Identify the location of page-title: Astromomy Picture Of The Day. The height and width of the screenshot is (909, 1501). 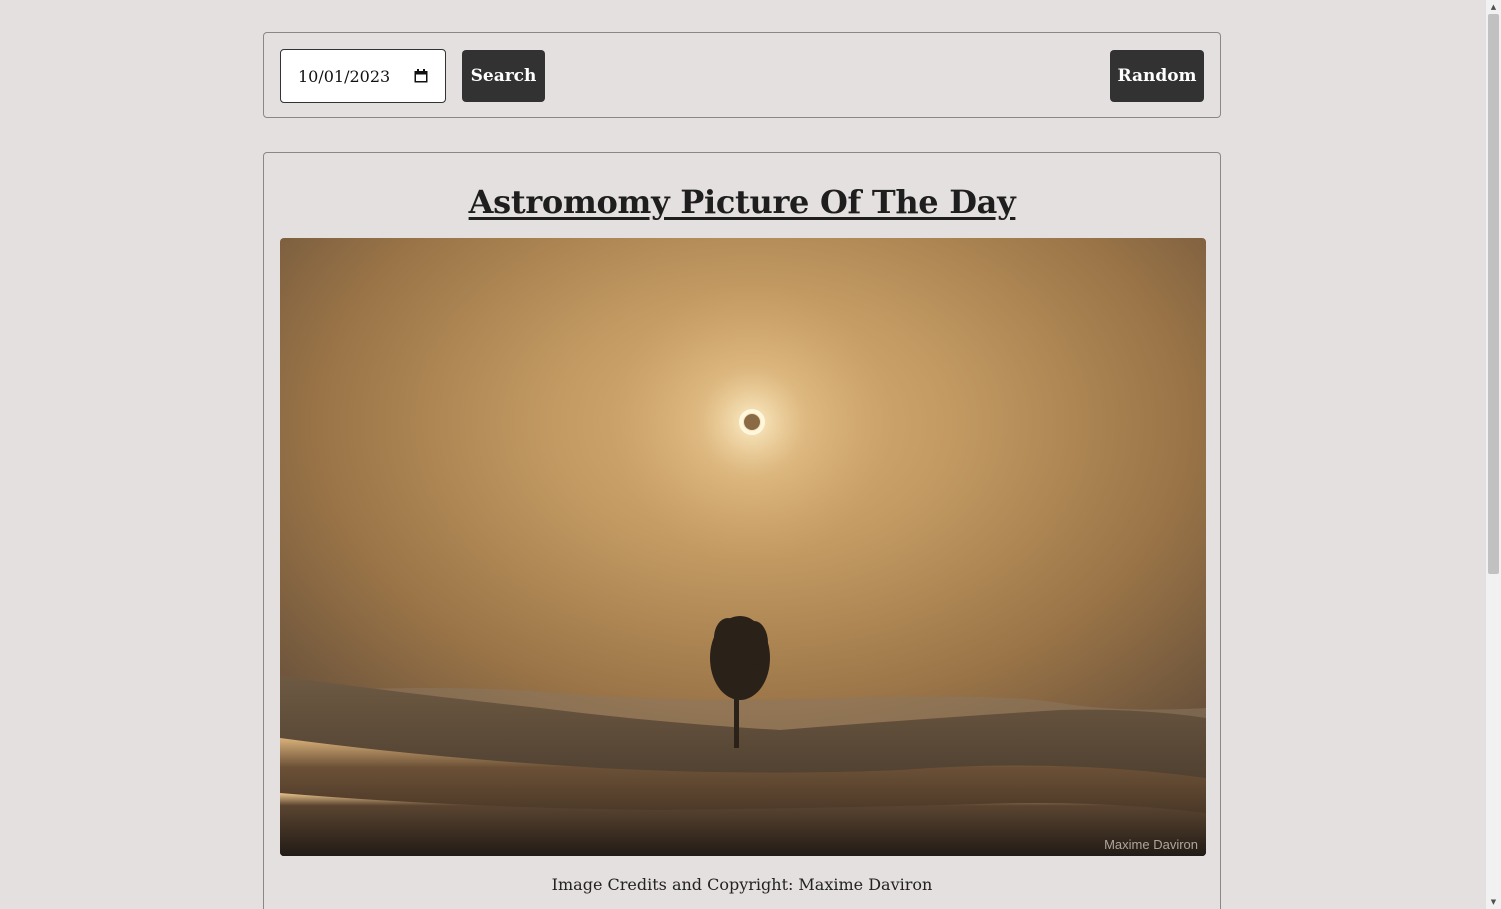
(742, 202).